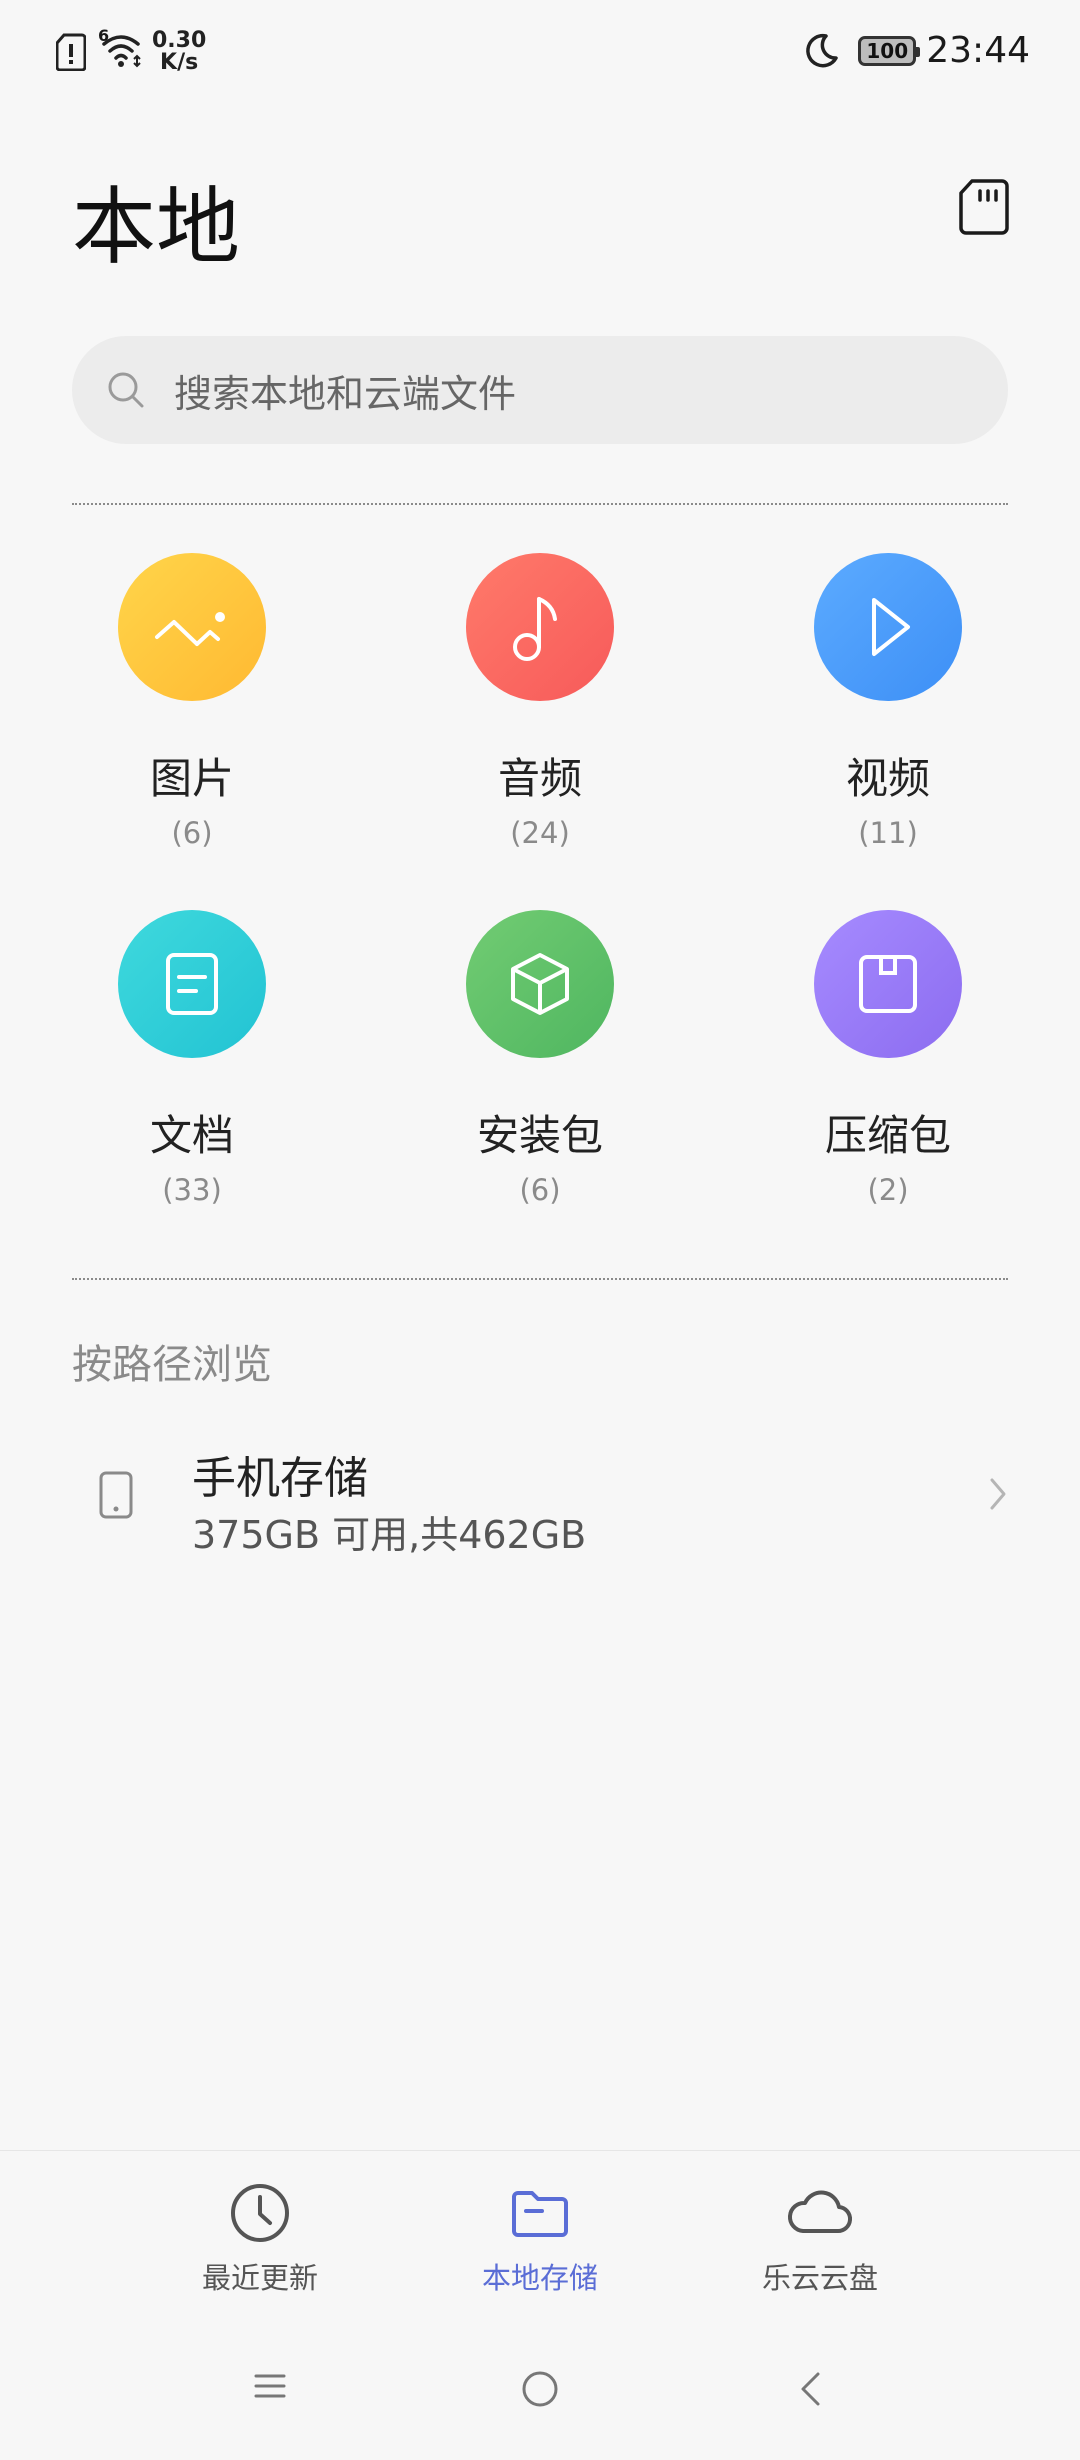 Image resolution: width=1080 pixels, height=2460 pixels. I want to click on network-badge: 6, so click(104, 35).